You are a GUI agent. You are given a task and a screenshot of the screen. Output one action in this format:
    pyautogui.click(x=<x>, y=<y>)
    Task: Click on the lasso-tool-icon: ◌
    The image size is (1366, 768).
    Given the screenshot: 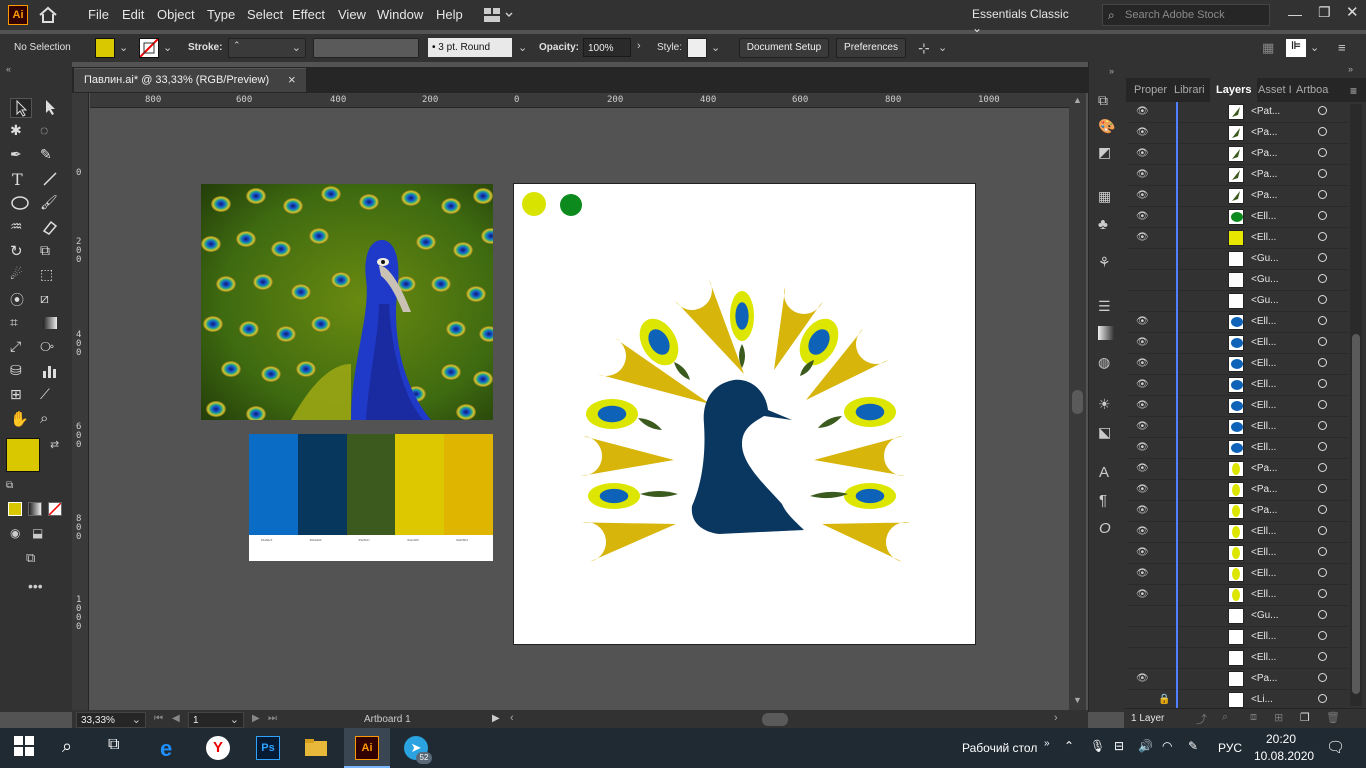 What is the action you would take?
    pyautogui.click(x=51, y=132)
    